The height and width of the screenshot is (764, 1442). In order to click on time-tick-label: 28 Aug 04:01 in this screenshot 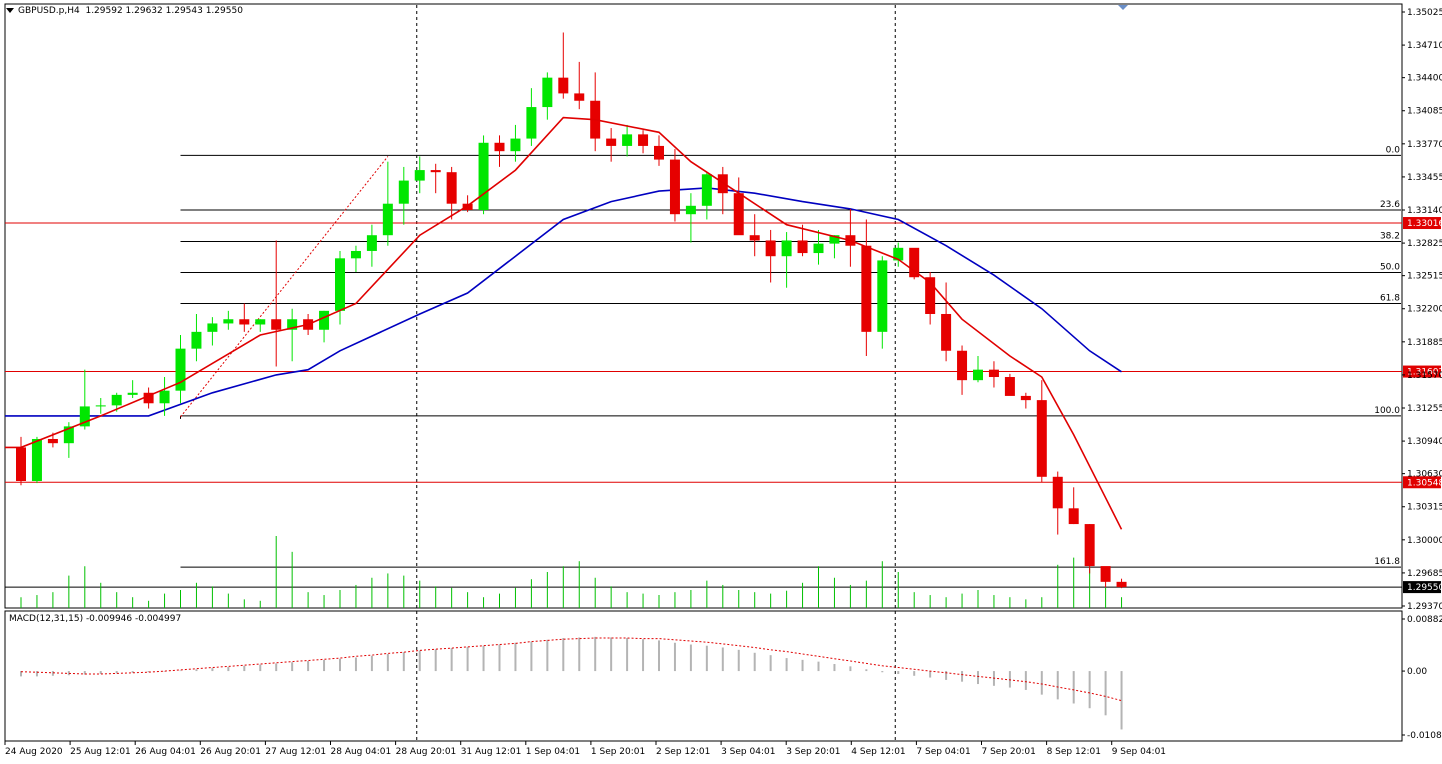, I will do `click(361, 752)`.